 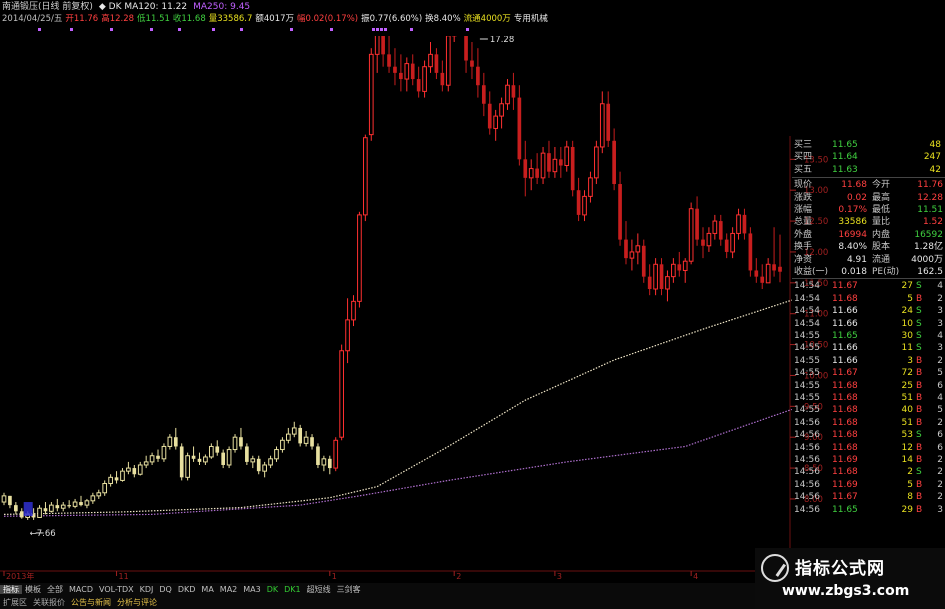 I want to click on extension-tab: 公告与新闻, so click(x=91, y=602).